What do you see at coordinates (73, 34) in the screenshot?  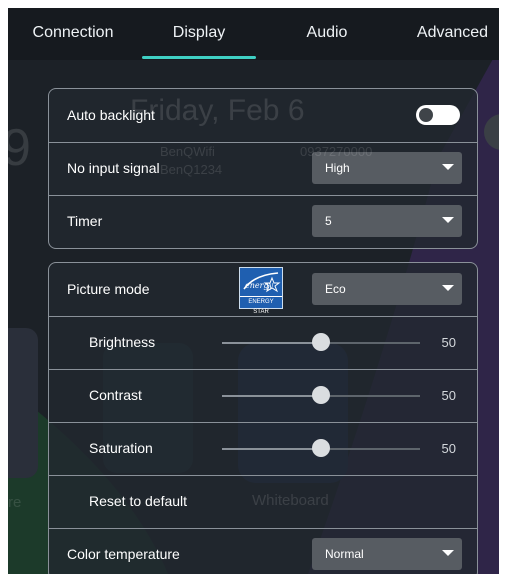 I see `tab-connection: Connection` at bounding box center [73, 34].